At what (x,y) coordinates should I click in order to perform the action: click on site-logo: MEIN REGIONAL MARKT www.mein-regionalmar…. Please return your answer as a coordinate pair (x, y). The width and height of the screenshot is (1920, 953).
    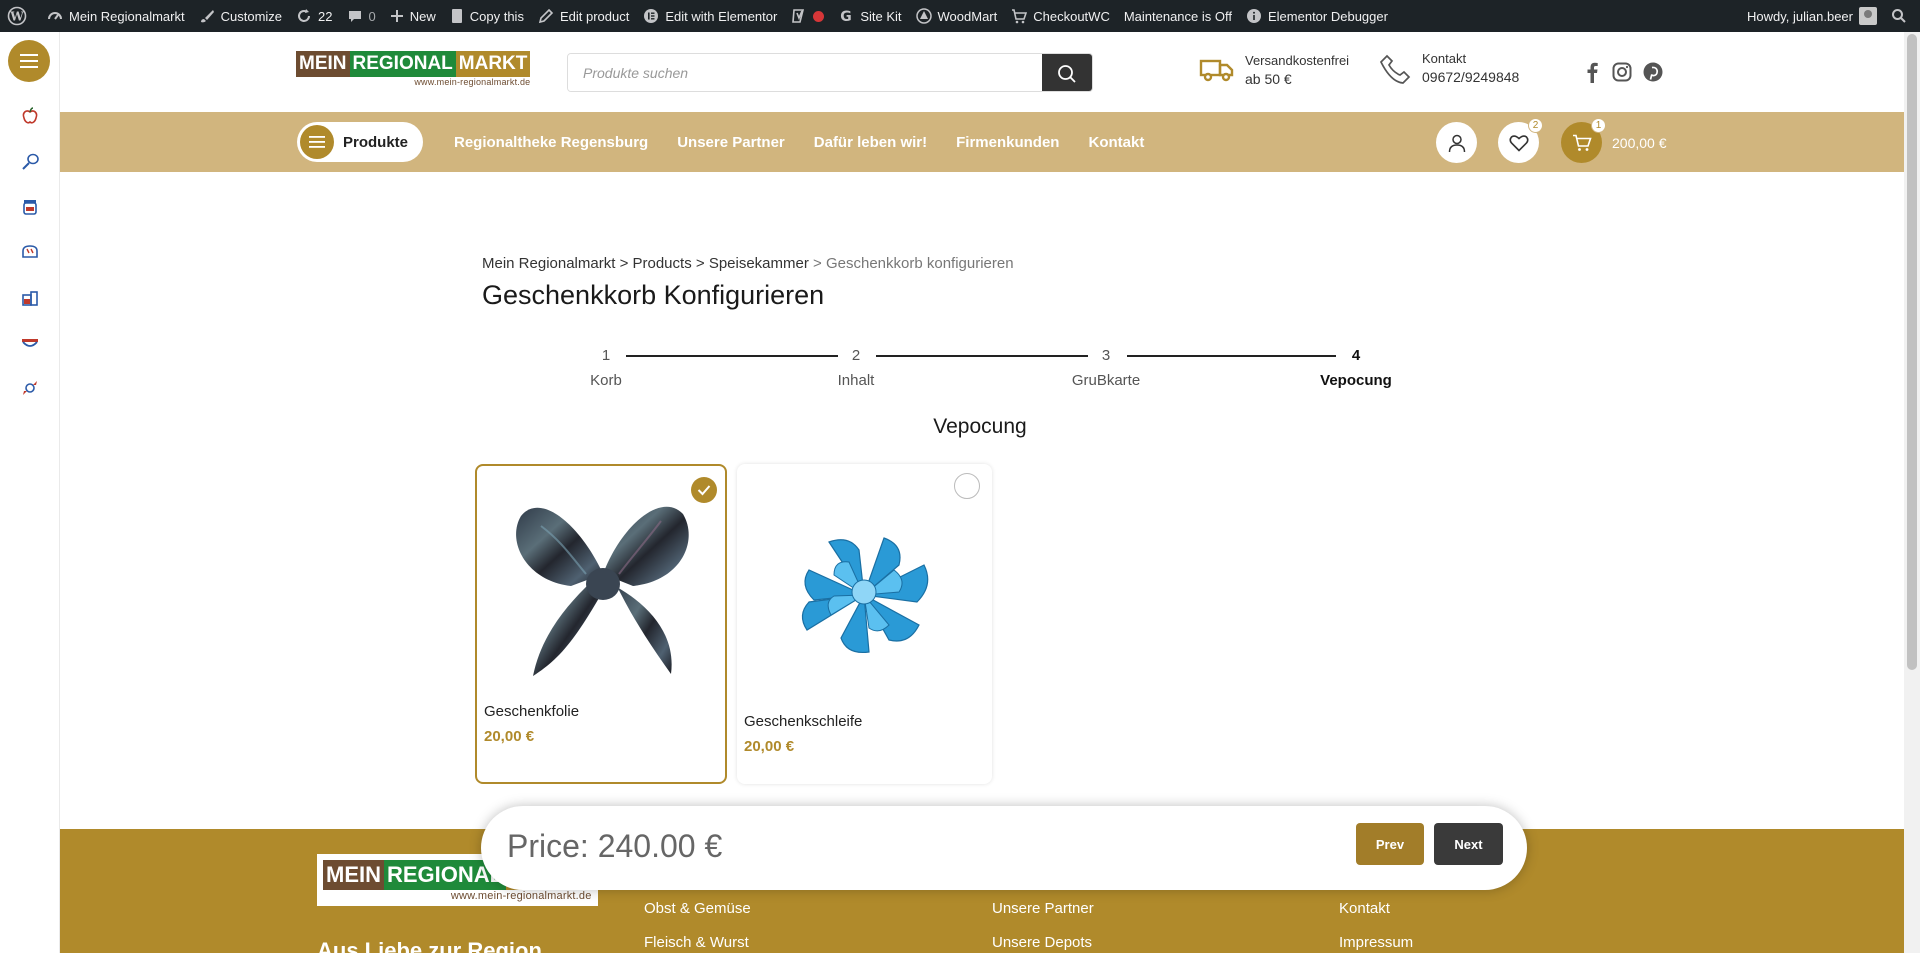
    Looking at the image, I should click on (413, 69).